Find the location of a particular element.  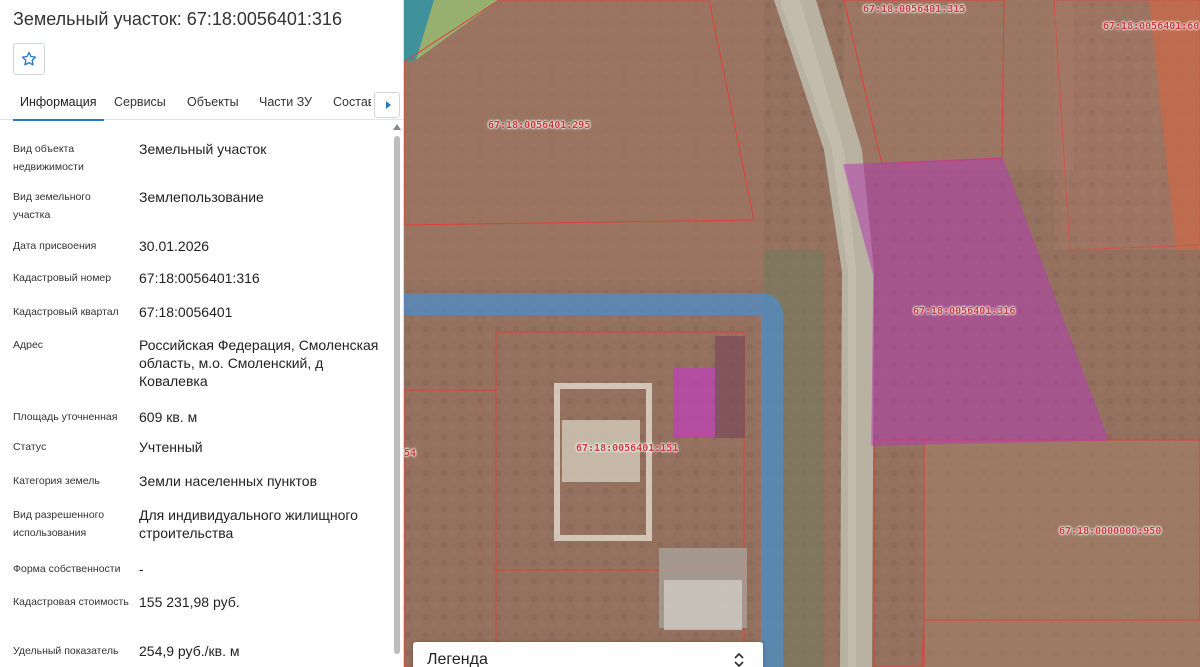

parcel-label: 67:18:0056401:316 is located at coordinates (964, 311).